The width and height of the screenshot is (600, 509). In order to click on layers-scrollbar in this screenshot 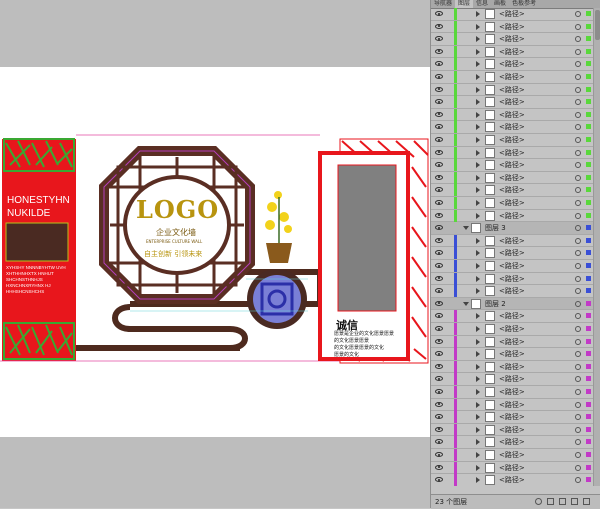, I will do `click(596, 247)`.